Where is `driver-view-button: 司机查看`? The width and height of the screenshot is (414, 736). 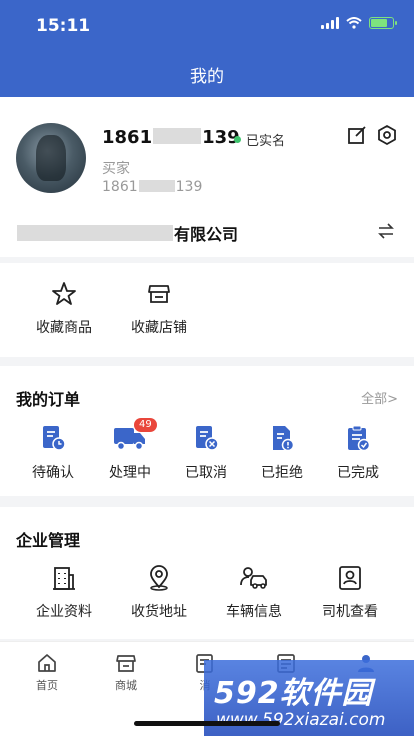
driver-view-button: 司机查看 is located at coordinates (350, 593).